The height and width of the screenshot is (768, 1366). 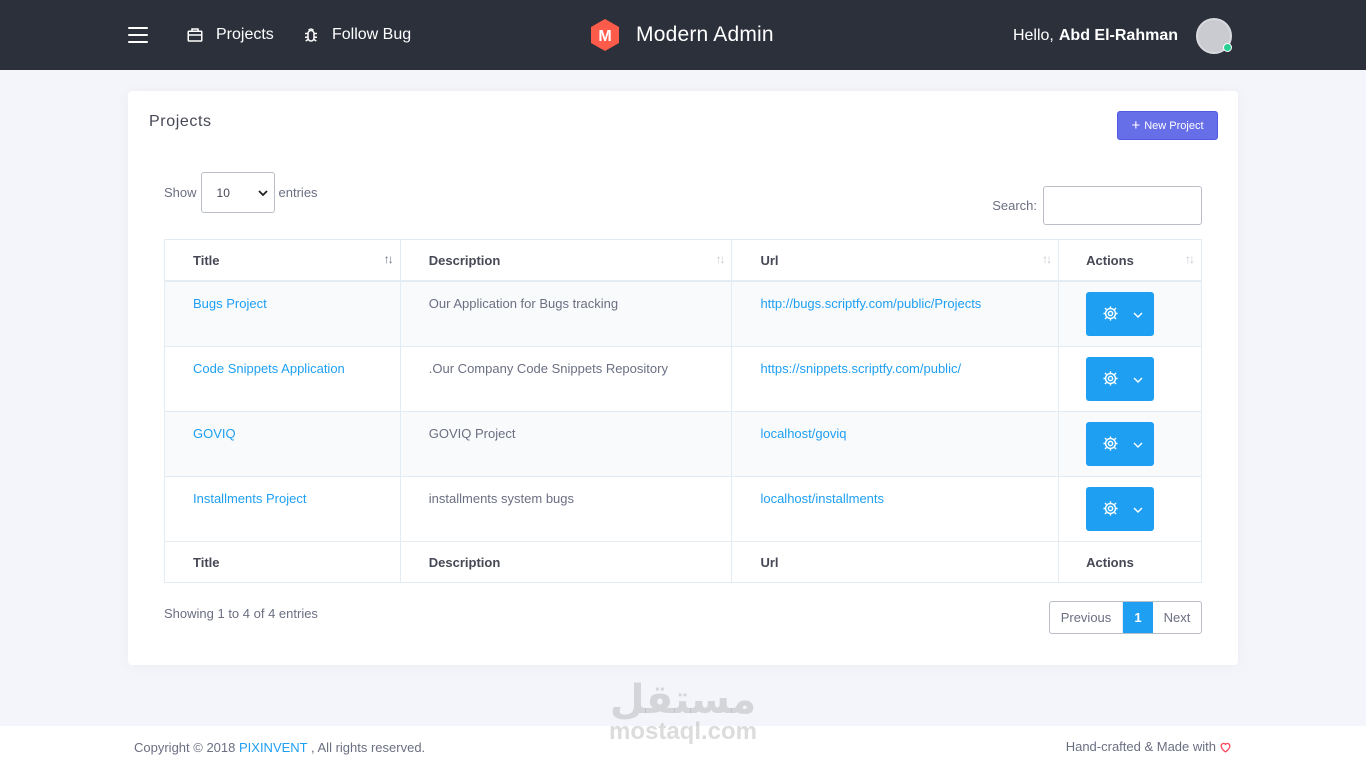 I want to click on column-description-label: Description, so click(x=464, y=260).